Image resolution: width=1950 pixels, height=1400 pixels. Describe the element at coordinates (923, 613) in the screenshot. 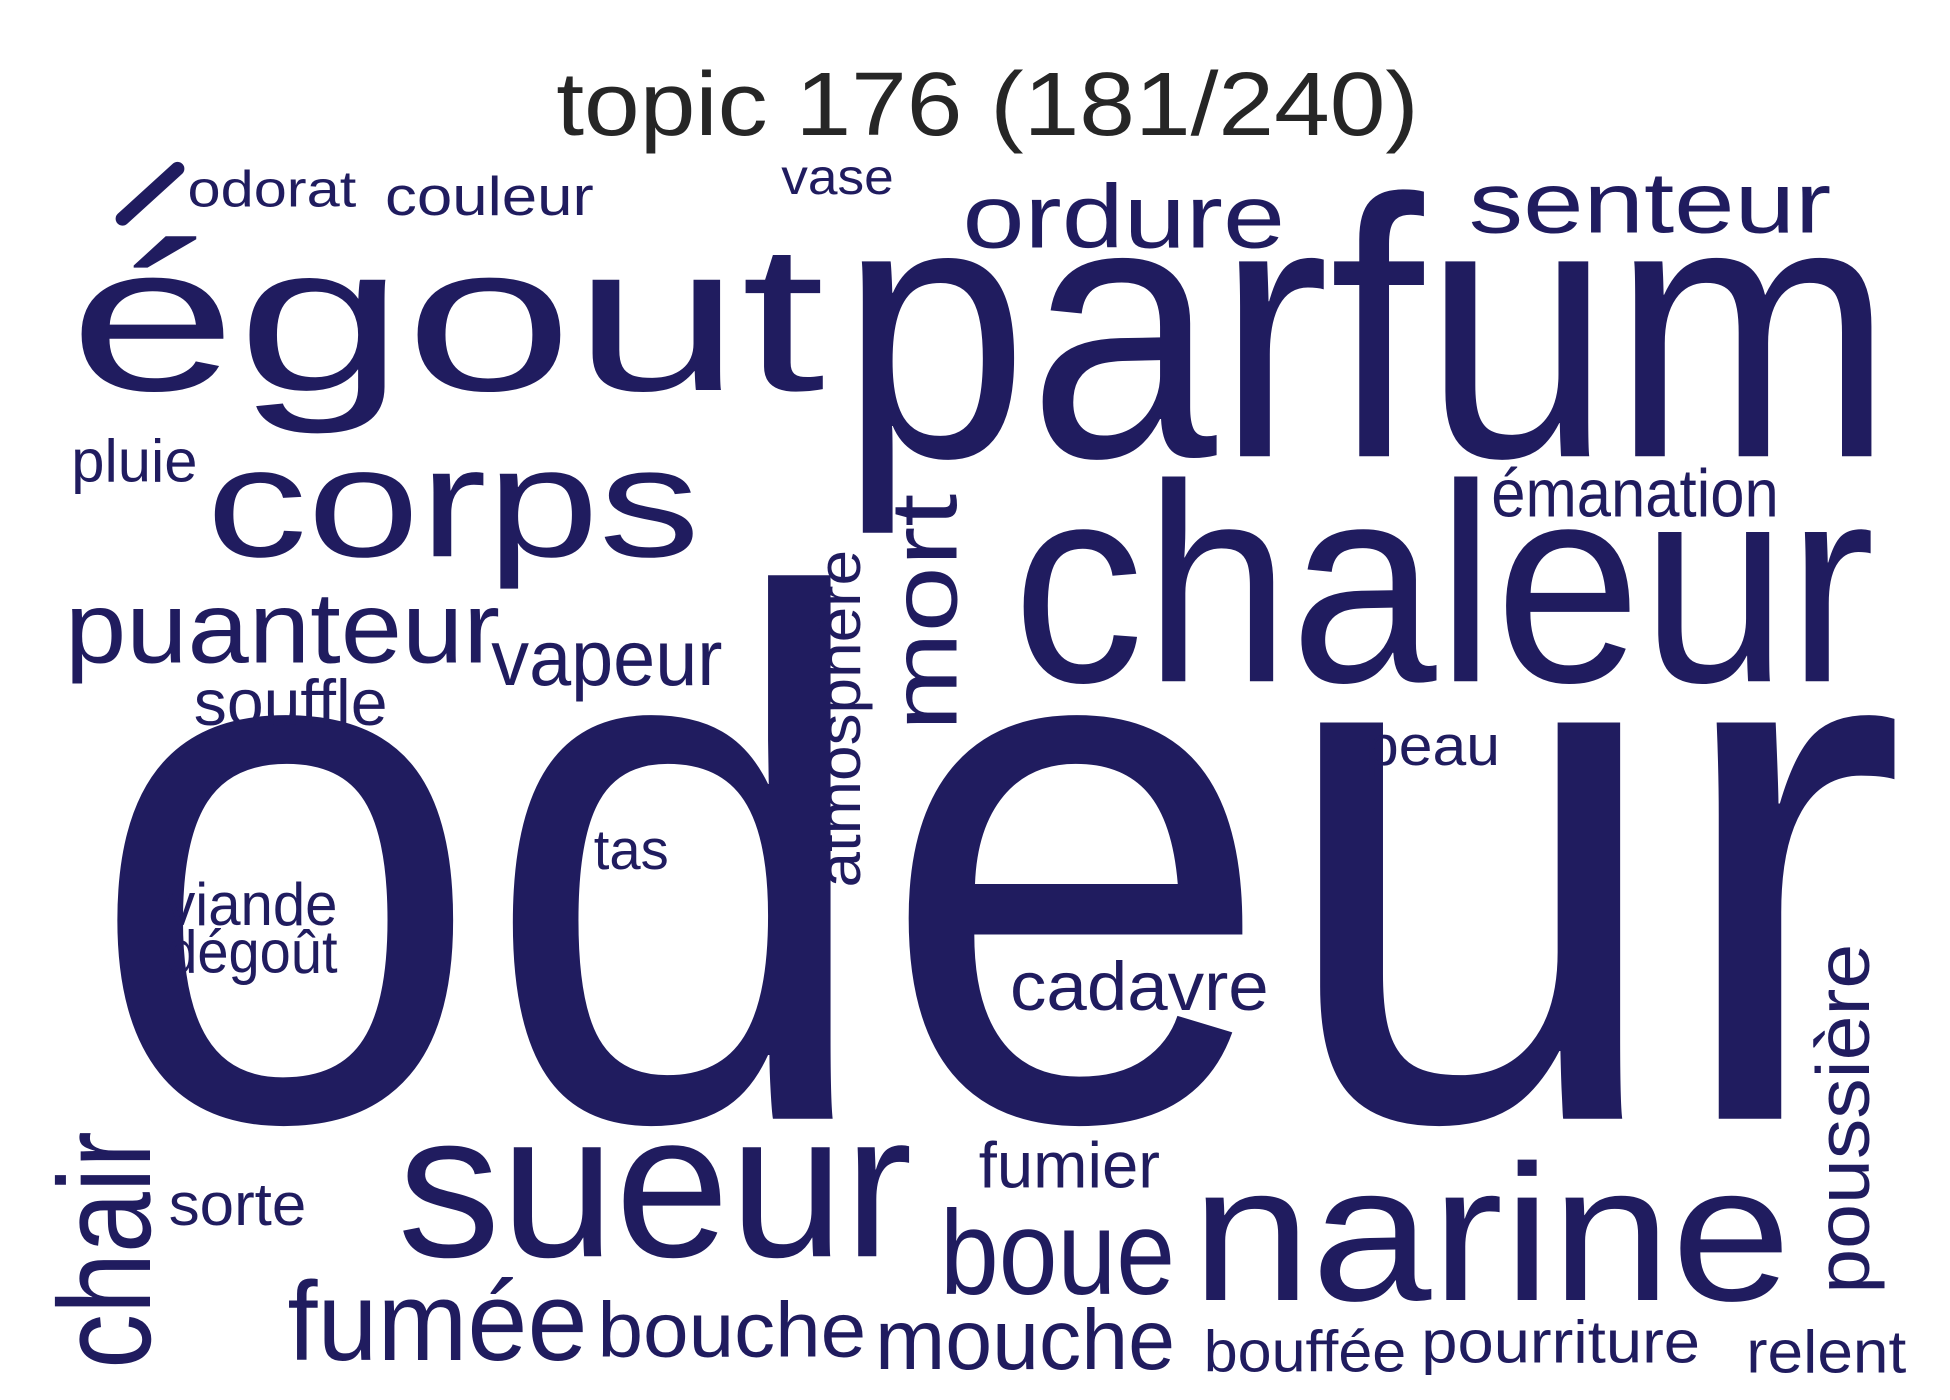

I see `word-mort: mort` at that location.